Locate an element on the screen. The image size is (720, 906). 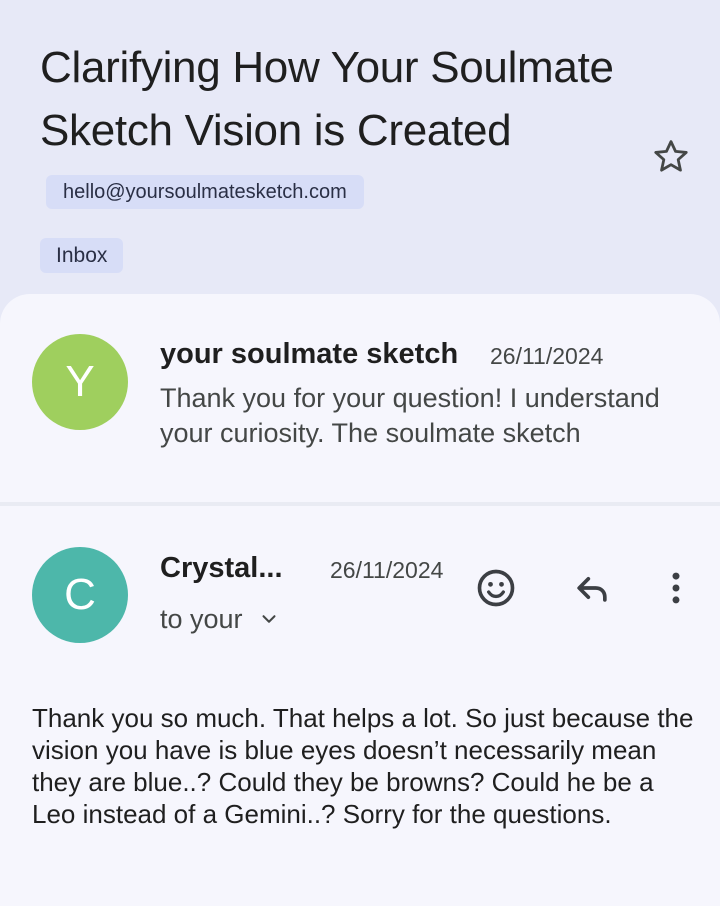
emoji-react-icon is located at coordinates (496, 588).